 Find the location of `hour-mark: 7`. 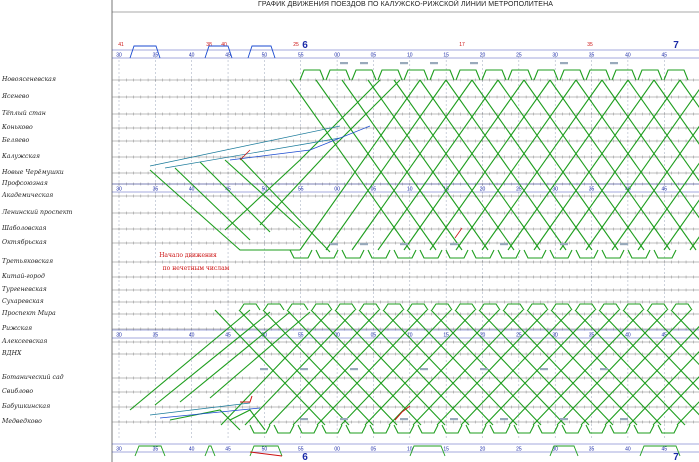

hour-mark: 7 is located at coordinates (676, 457).